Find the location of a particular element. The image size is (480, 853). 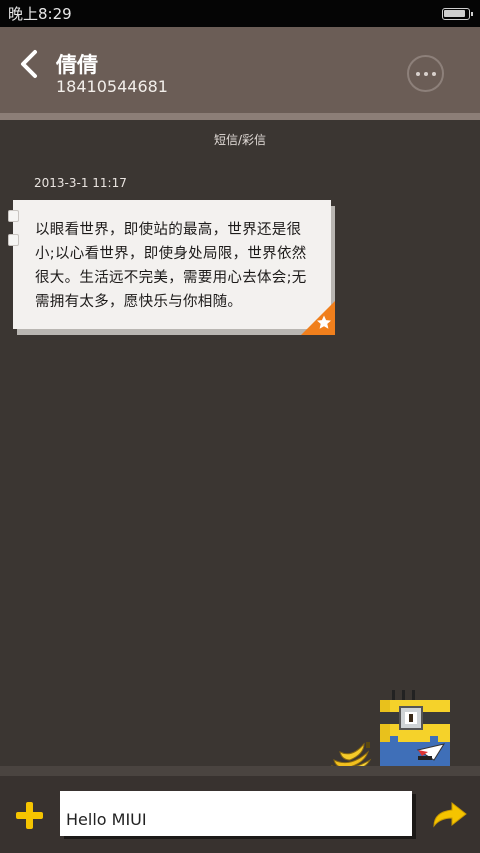

back-chevron-icon is located at coordinates (29, 64).